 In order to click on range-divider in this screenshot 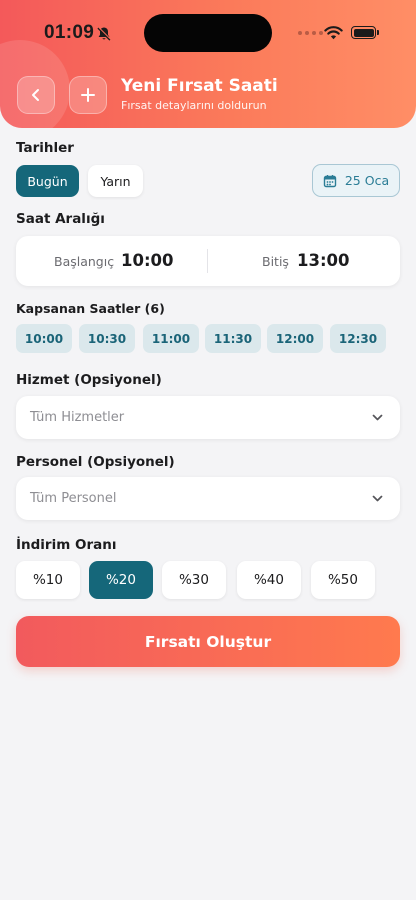, I will do `click(207, 261)`.